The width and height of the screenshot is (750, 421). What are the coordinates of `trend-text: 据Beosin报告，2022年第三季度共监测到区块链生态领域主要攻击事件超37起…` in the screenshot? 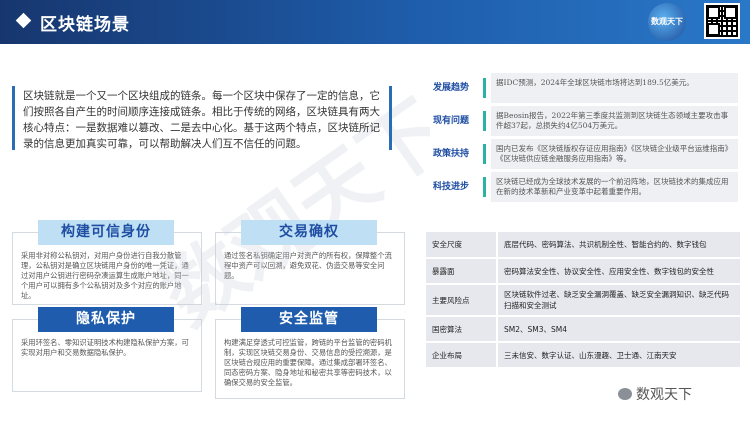 It's located at (614, 121).